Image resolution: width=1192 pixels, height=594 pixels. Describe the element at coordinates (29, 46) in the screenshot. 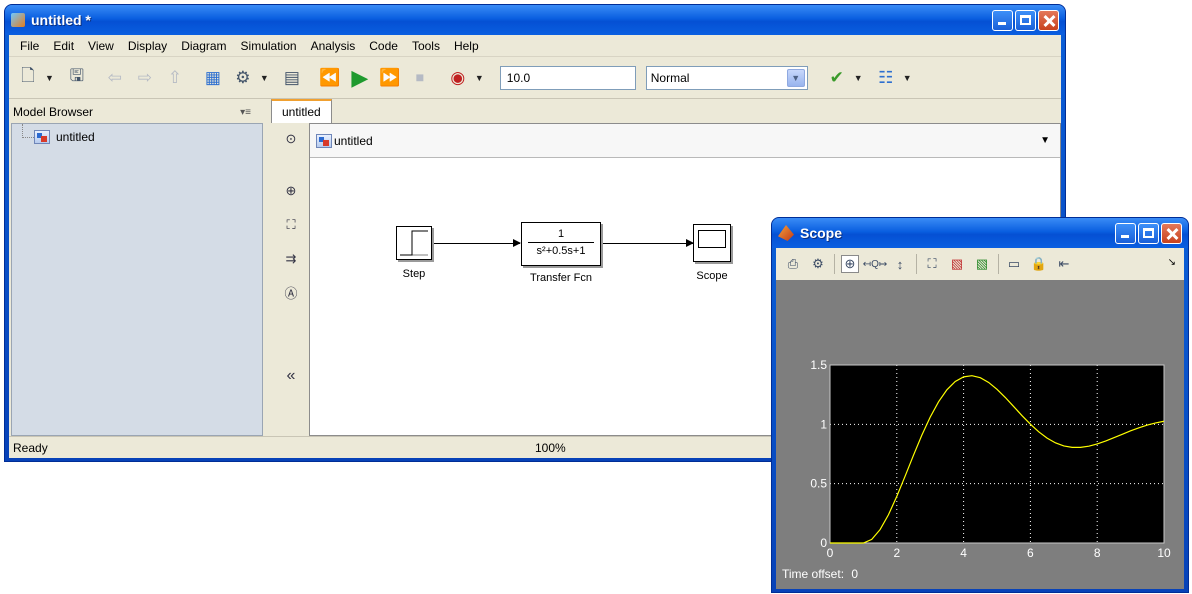

I see `menu-file: File` at that location.